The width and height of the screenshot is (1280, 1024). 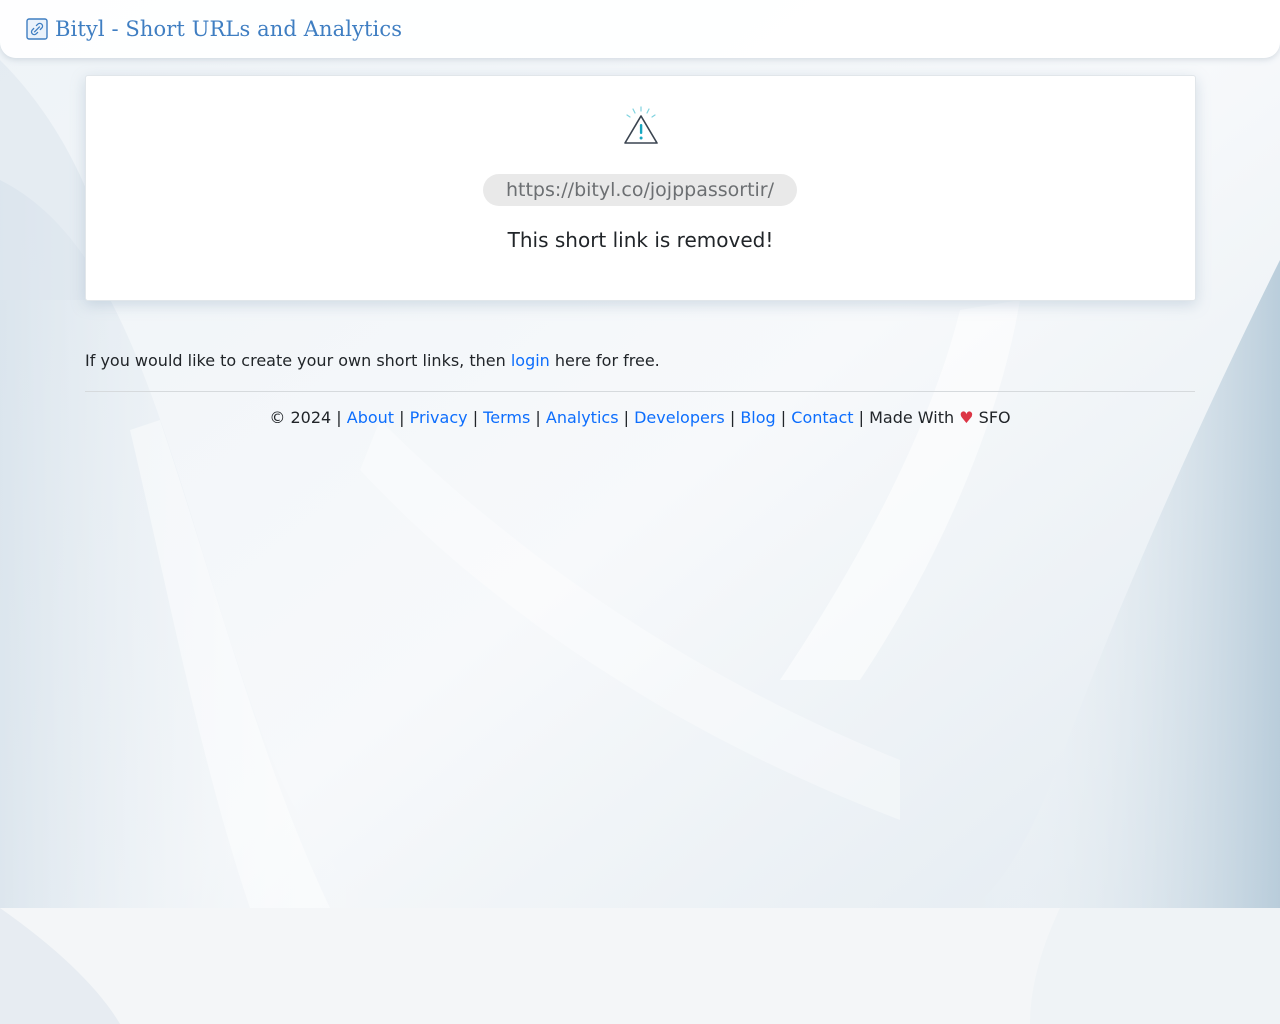 What do you see at coordinates (679, 417) in the screenshot?
I see `footer-link-developers: Developers` at bounding box center [679, 417].